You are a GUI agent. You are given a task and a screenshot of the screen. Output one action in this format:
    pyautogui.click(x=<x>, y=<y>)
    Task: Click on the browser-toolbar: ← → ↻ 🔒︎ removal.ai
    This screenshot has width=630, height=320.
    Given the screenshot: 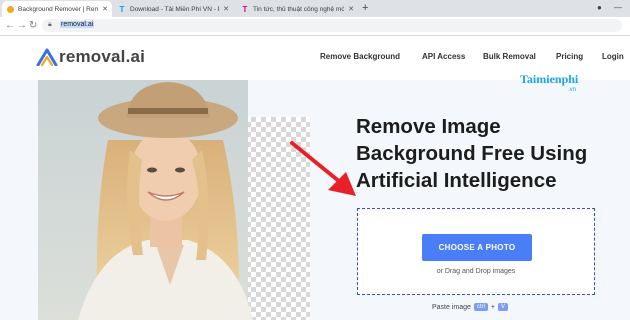 What is the action you would take?
    pyautogui.click(x=315, y=26)
    